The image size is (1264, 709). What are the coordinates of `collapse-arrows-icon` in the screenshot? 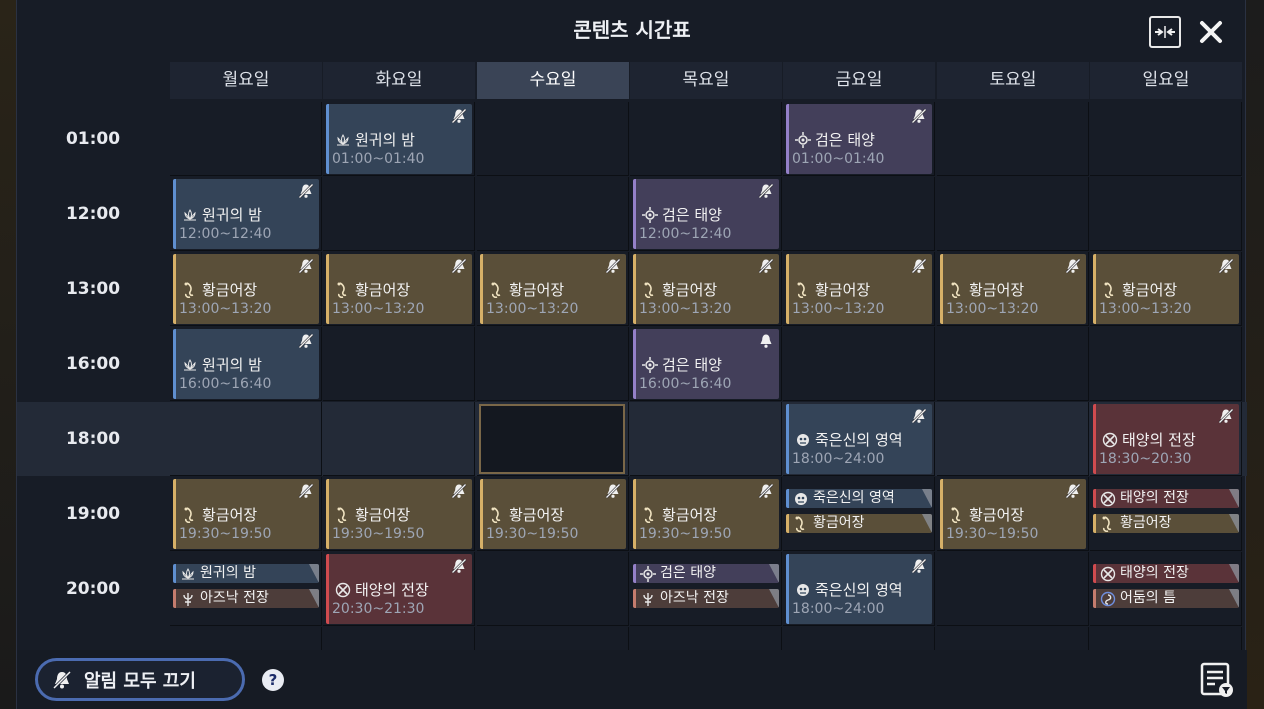 It's located at (1165, 32).